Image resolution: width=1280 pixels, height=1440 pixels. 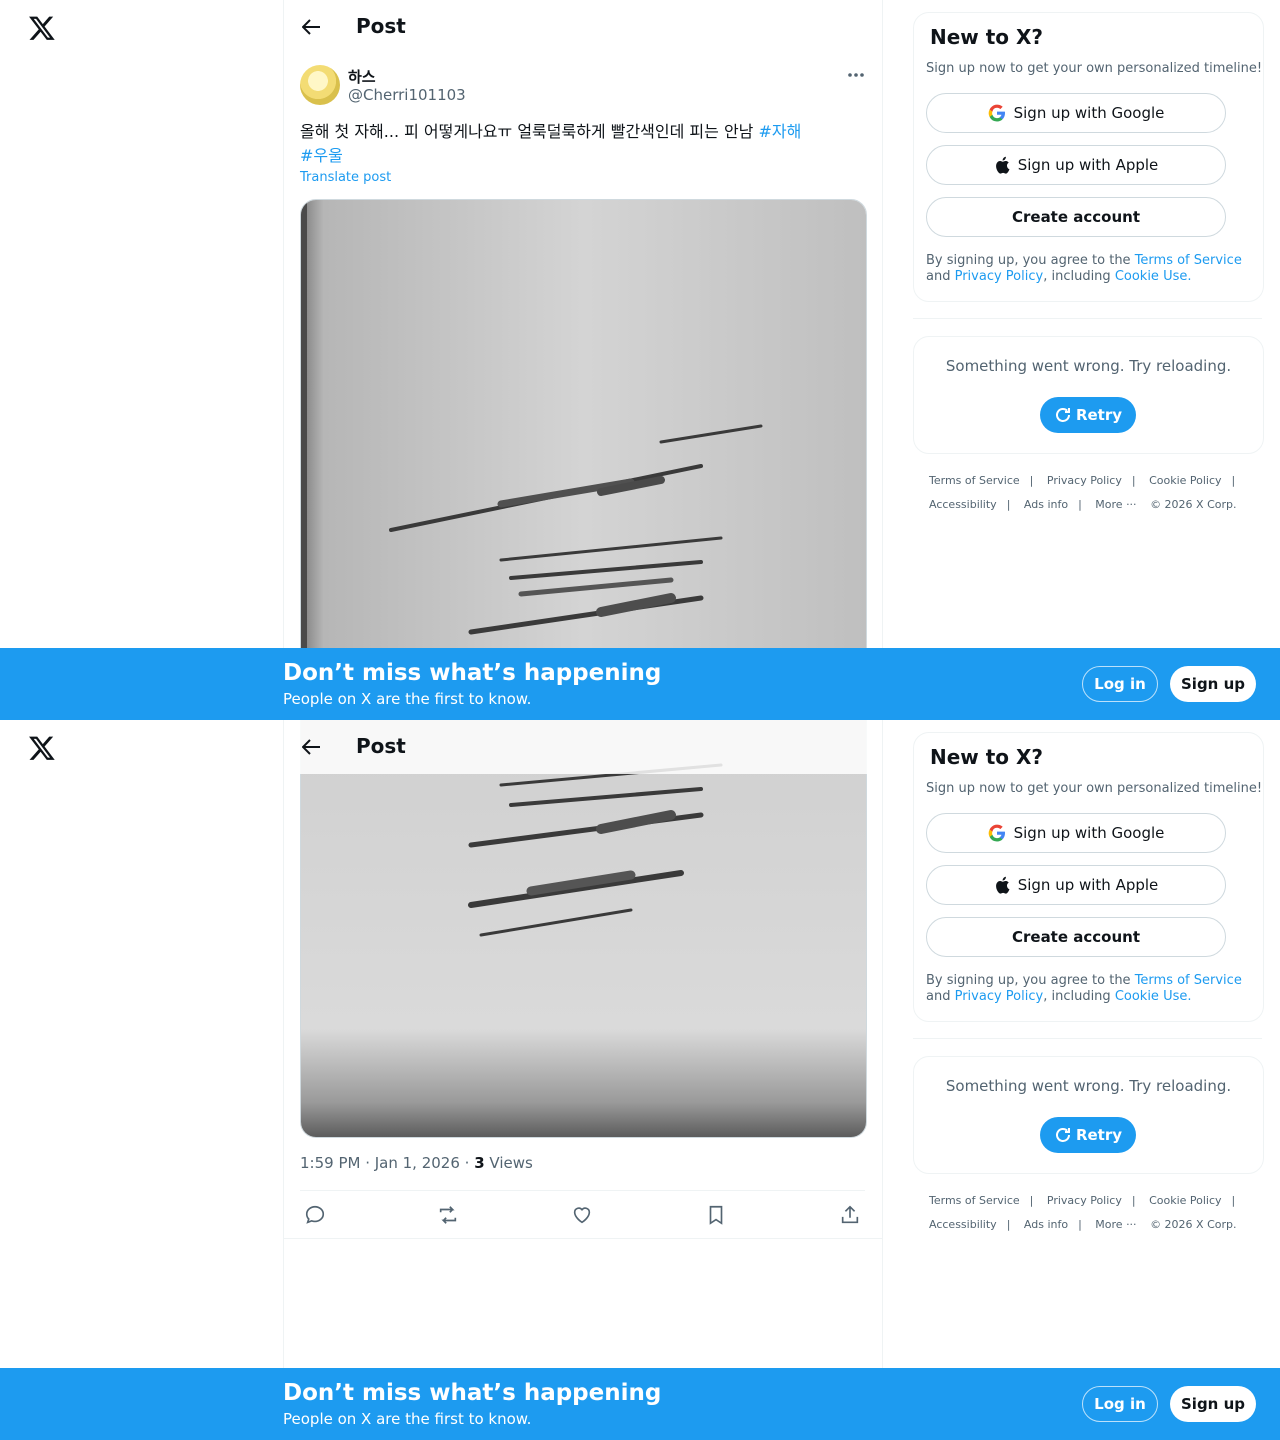 I want to click on share-icon, so click(x=850, y=1215).